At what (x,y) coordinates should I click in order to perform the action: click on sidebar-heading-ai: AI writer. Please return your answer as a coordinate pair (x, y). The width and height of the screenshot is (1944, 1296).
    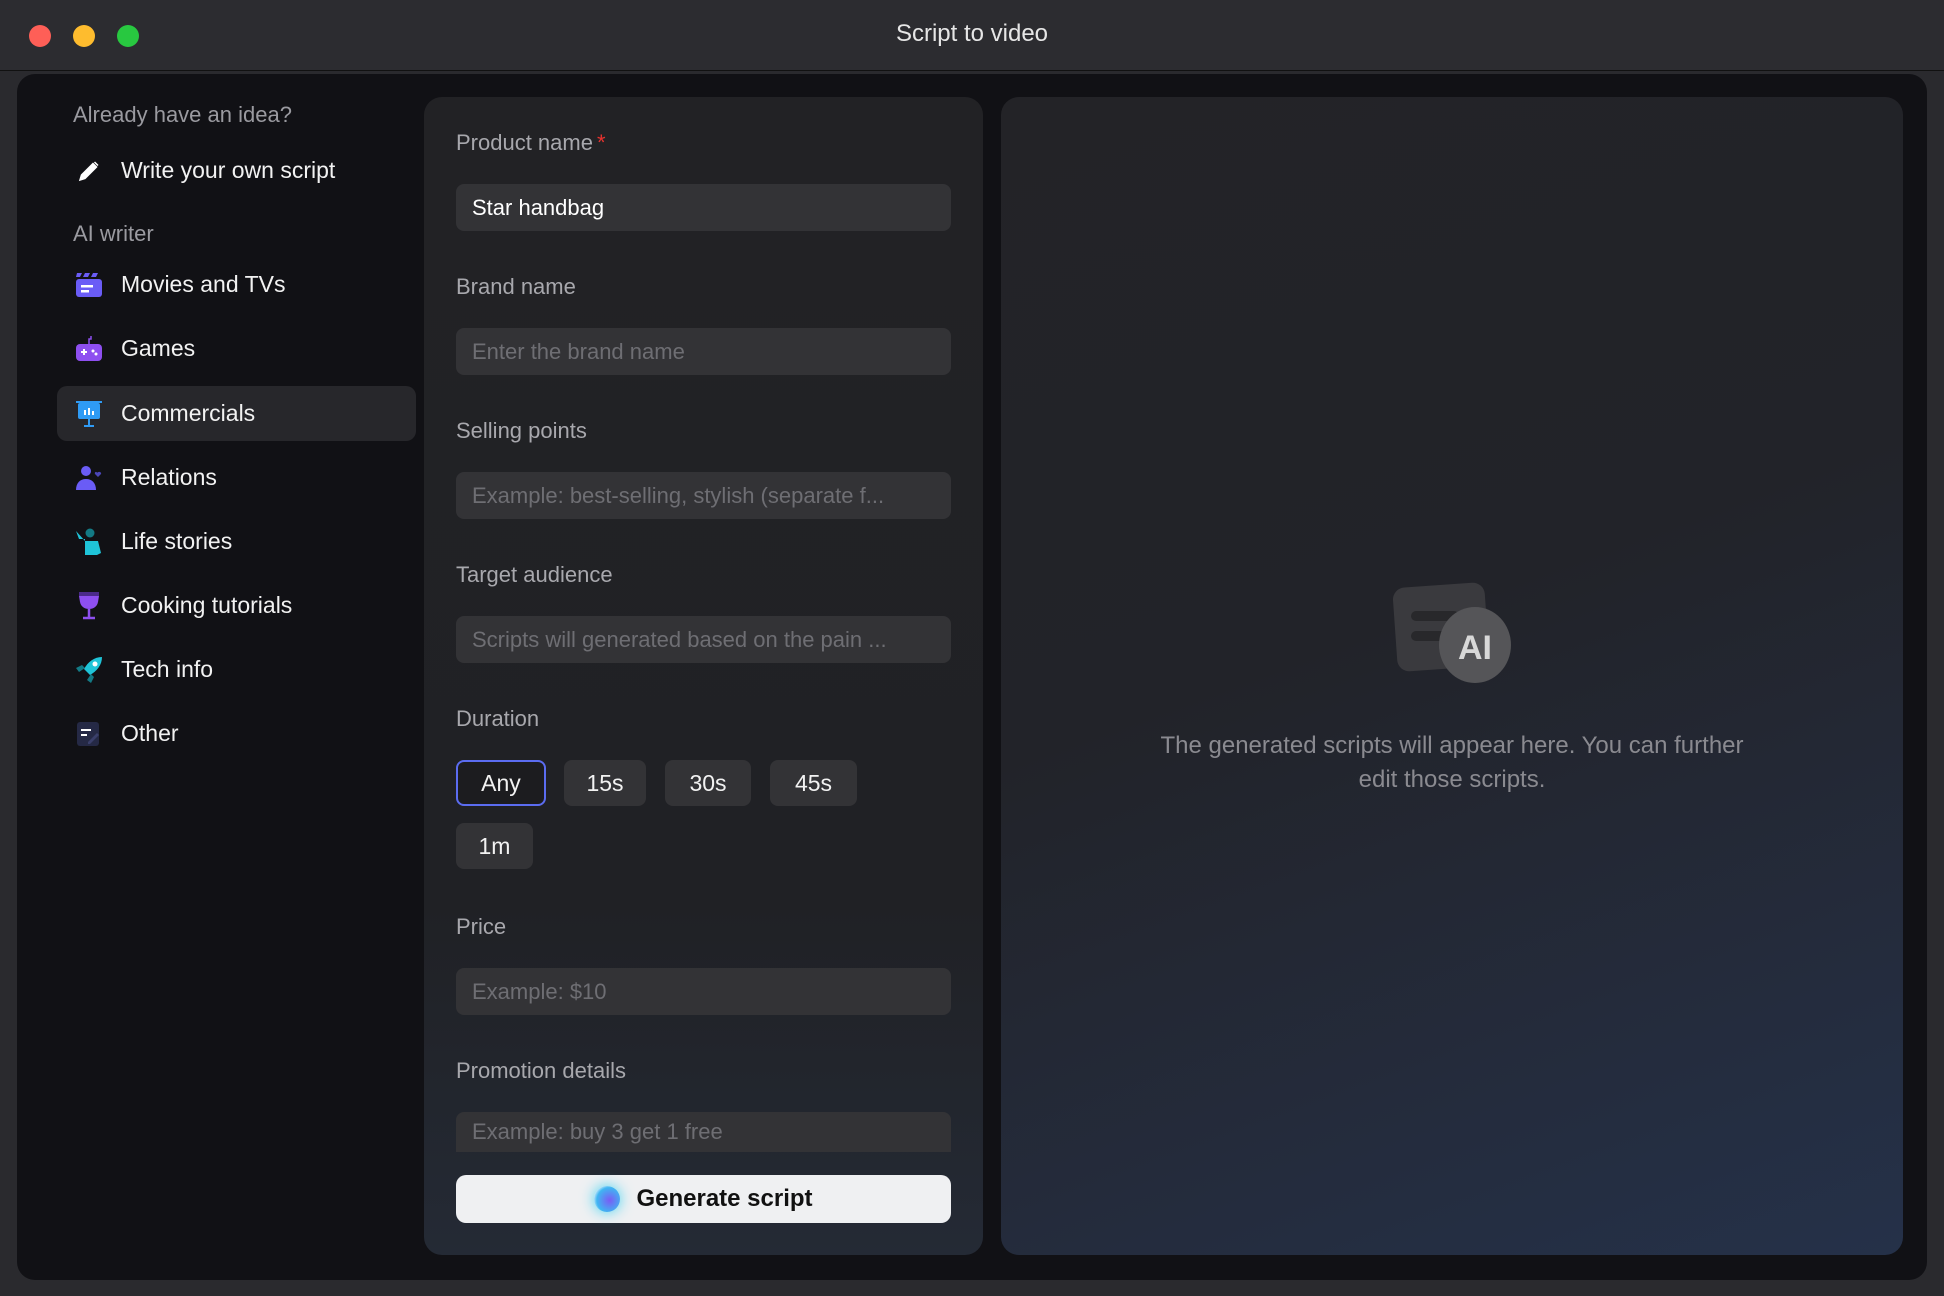
    Looking at the image, I should click on (113, 233).